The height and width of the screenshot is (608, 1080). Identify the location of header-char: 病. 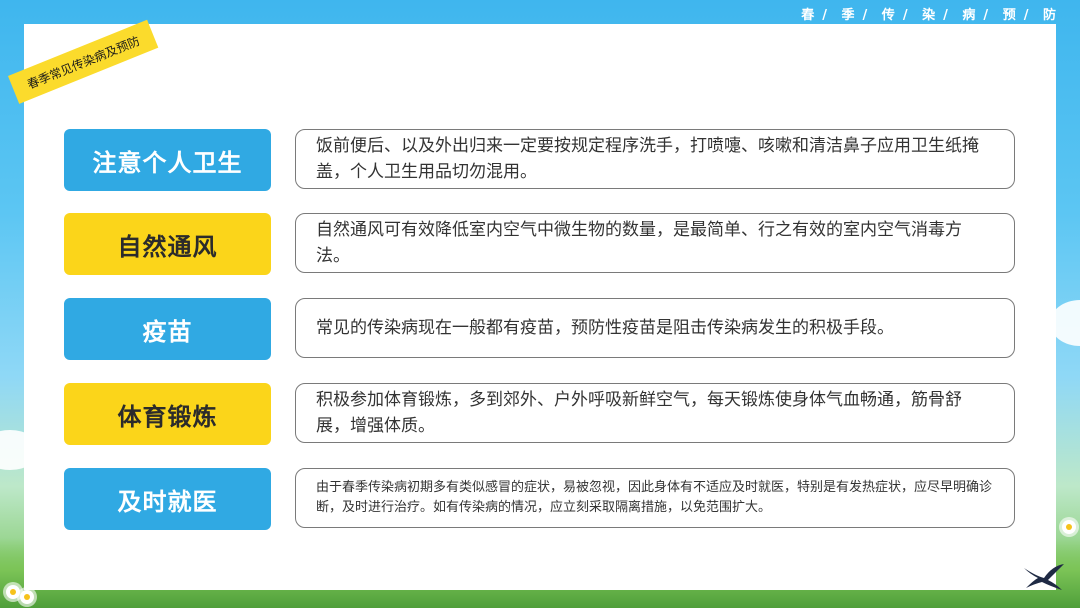
(970, 15).